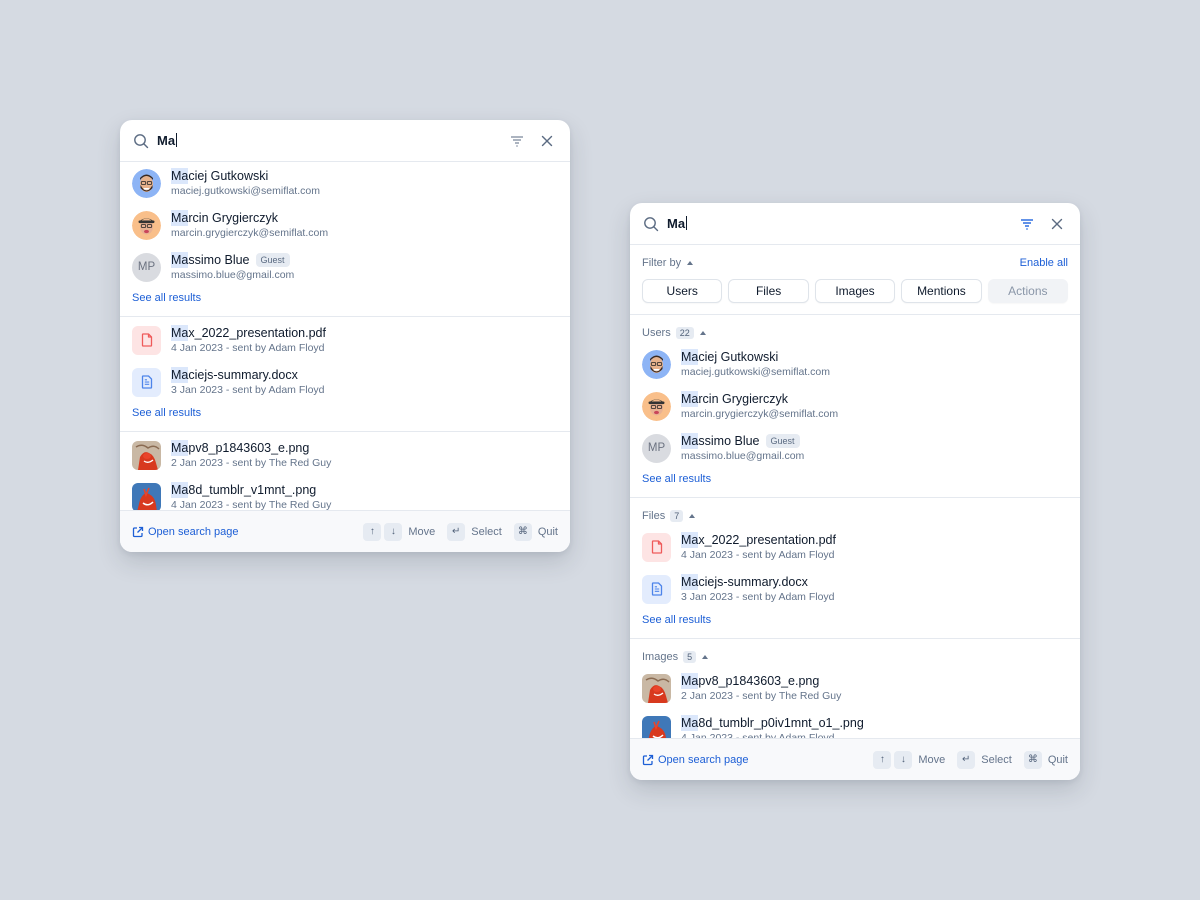  What do you see at coordinates (228, 175) in the screenshot?
I see `user-name: ciej Gutkowski` at bounding box center [228, 175].